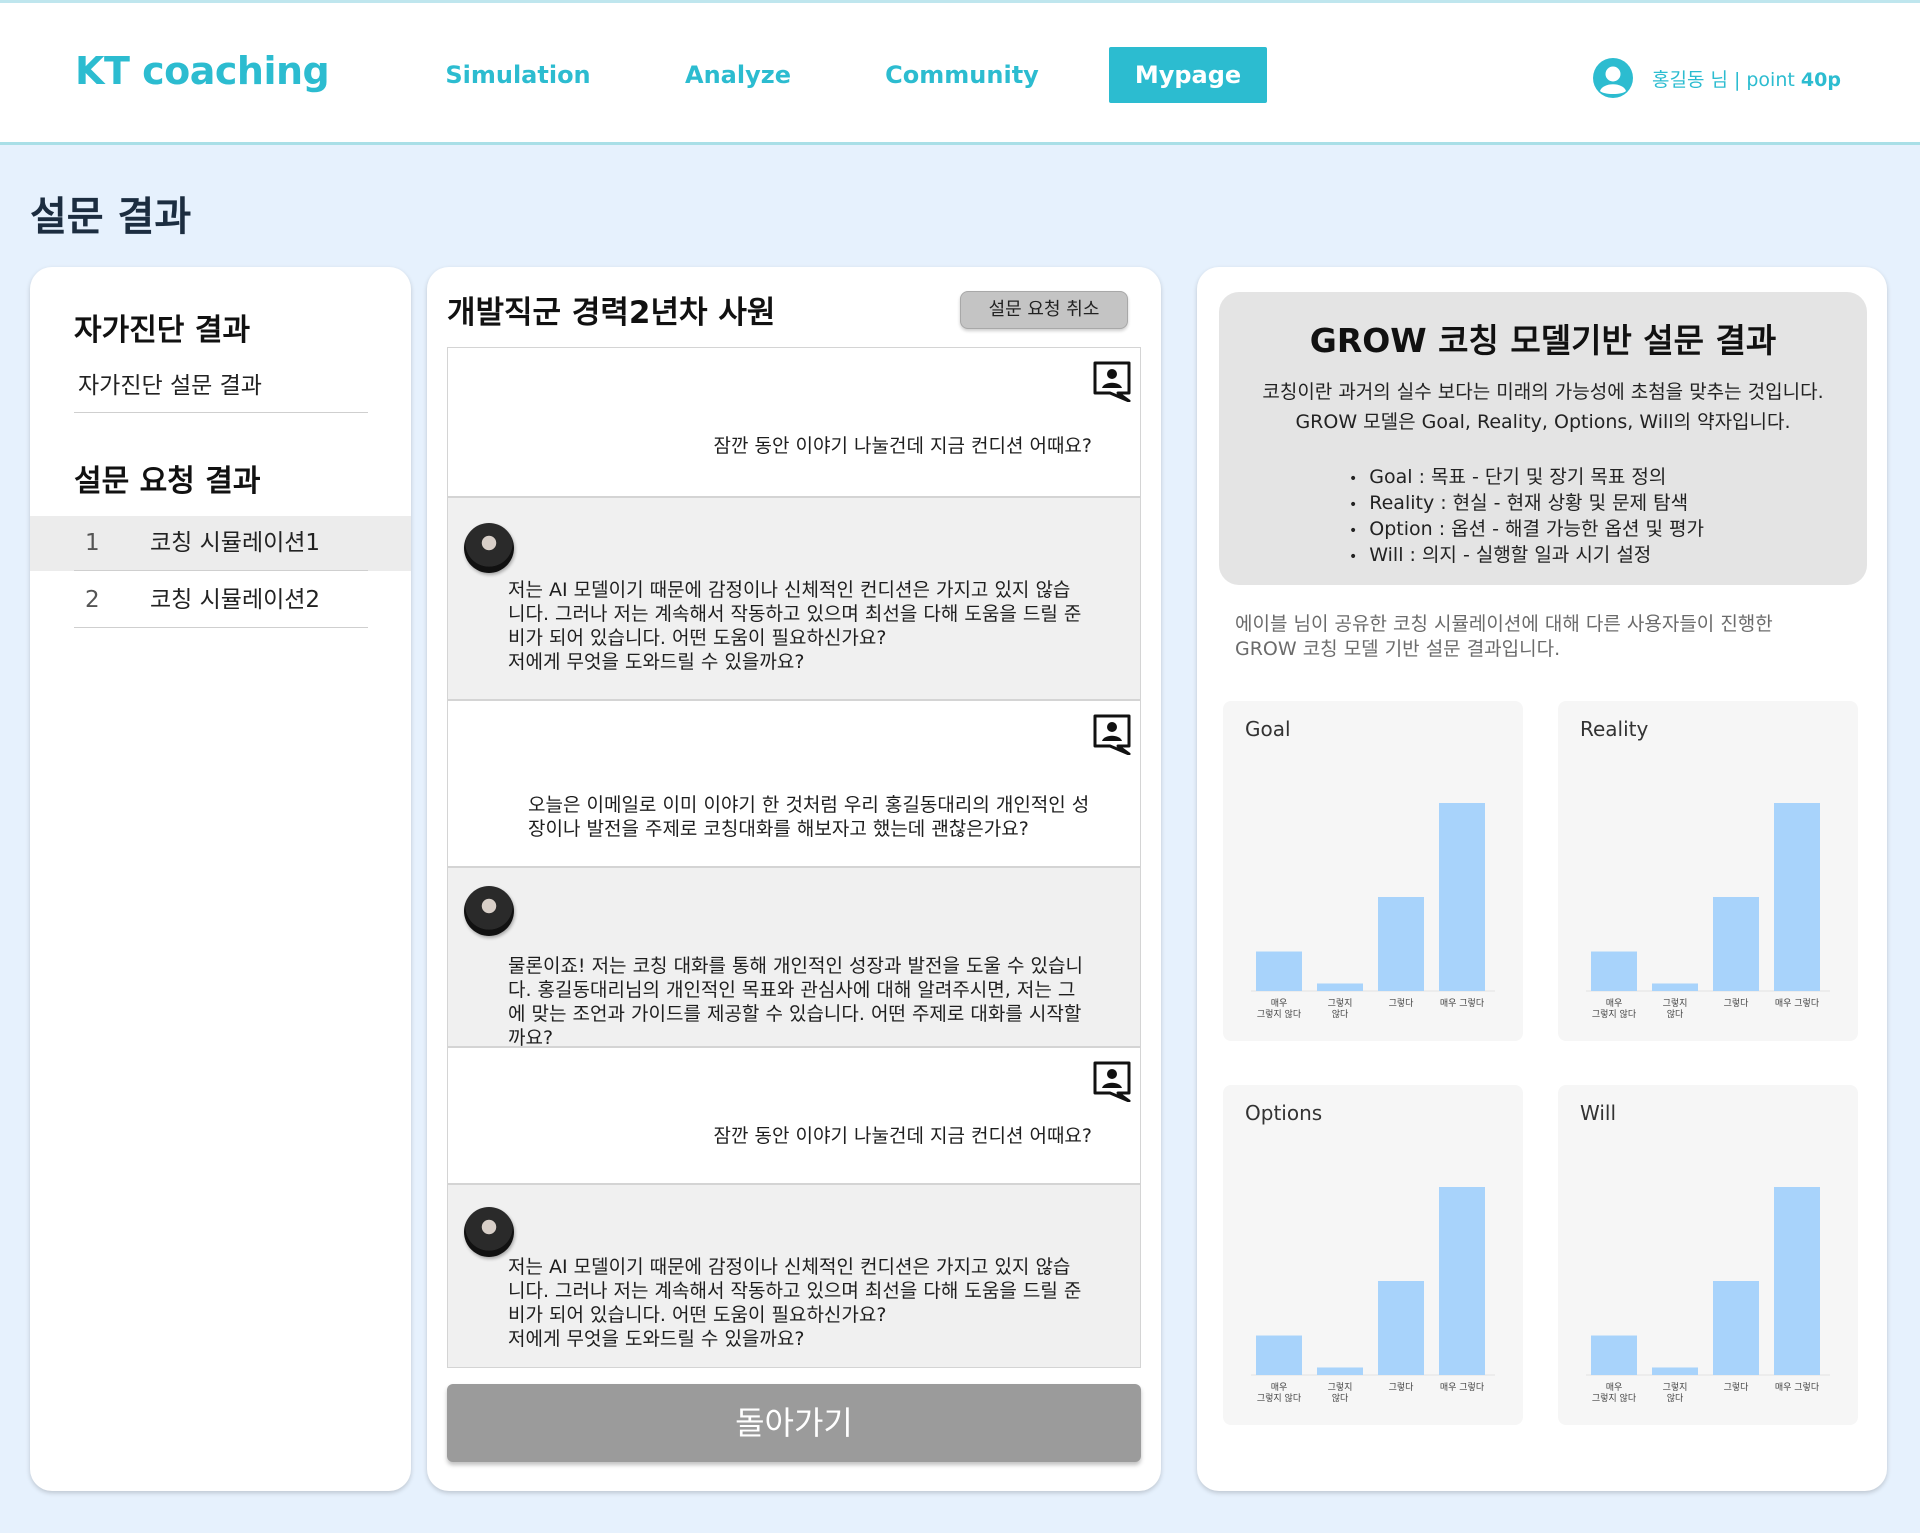  Describe the element at coordinates (1614, 729) in the screenshot. I see `chart-title: Reality` at that location.